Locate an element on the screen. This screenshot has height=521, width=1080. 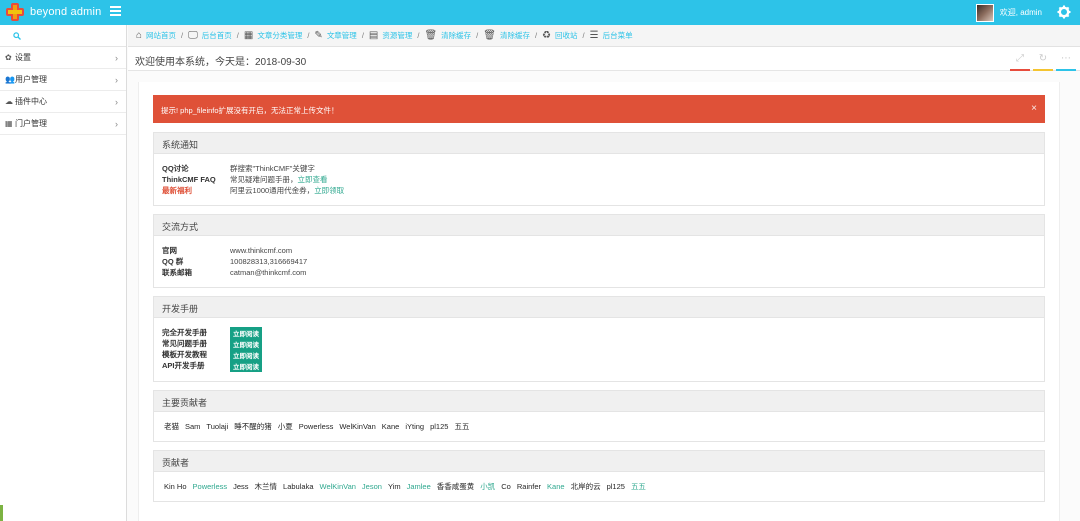
sidebar-item-plugins: ☁ 插件中心 › is located at coordinates (63, 102).